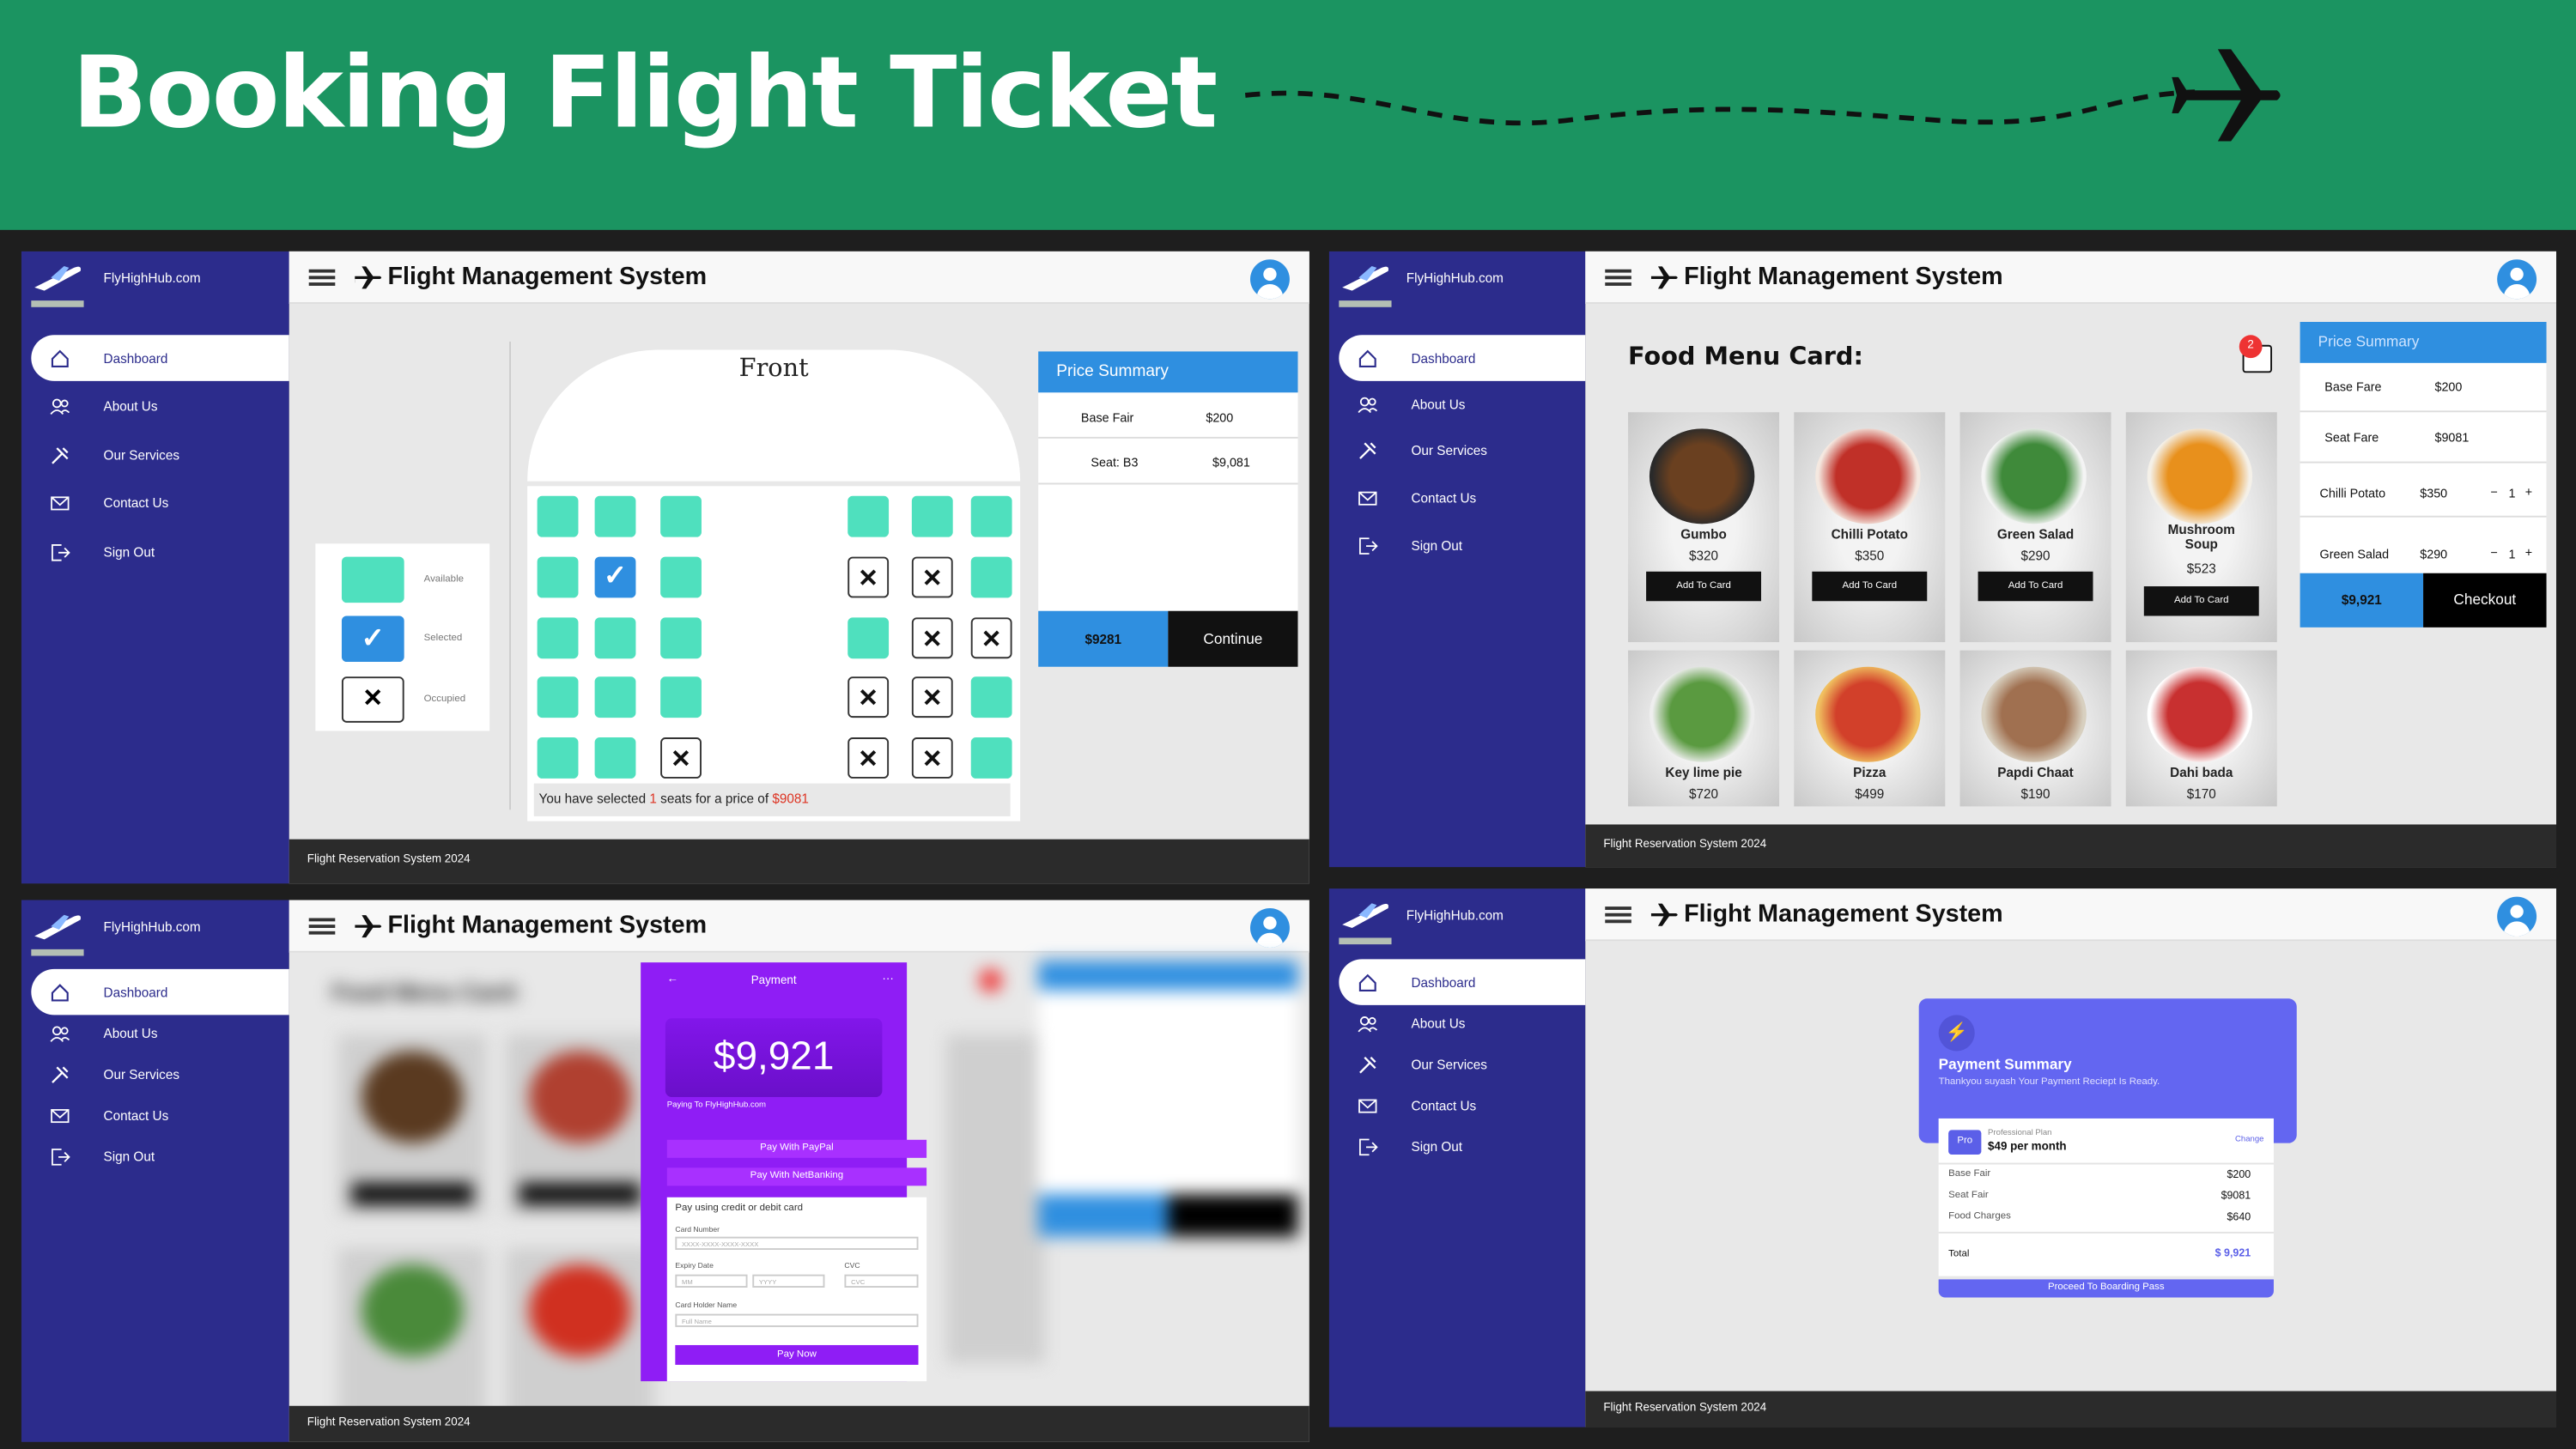 This screenshot has width=2576, height=1449. I want to click on cvc-input: CVC, so click(881, 1281).